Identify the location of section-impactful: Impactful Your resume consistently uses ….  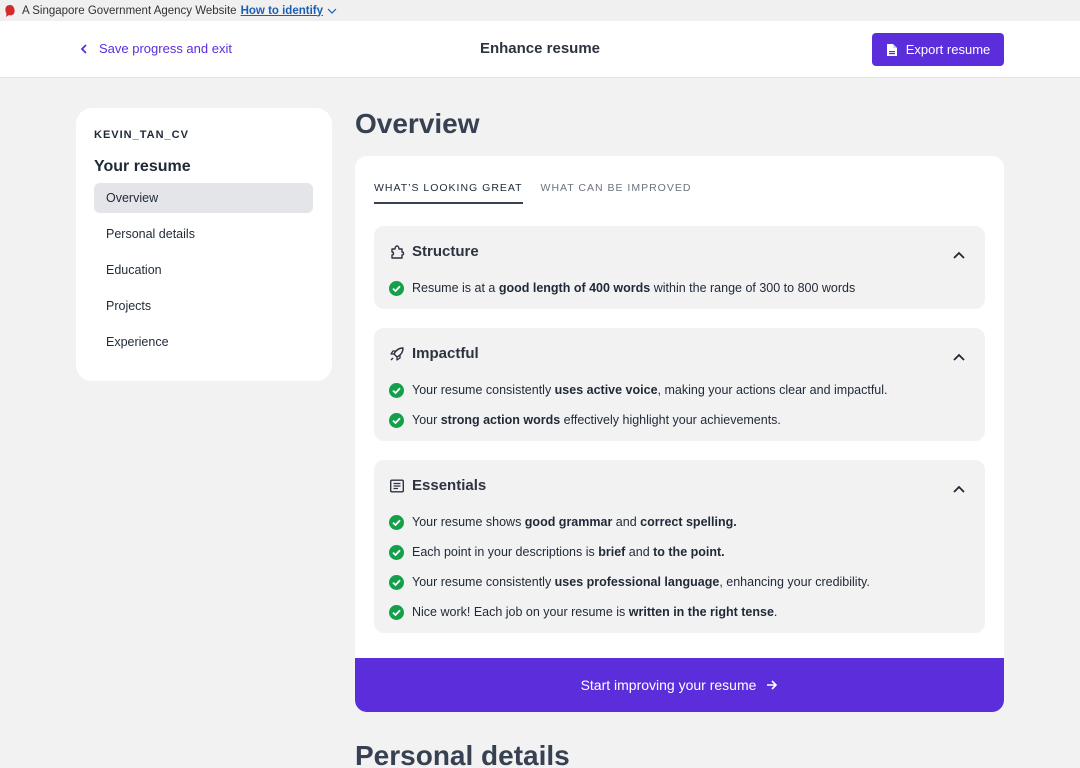
(679, 384).